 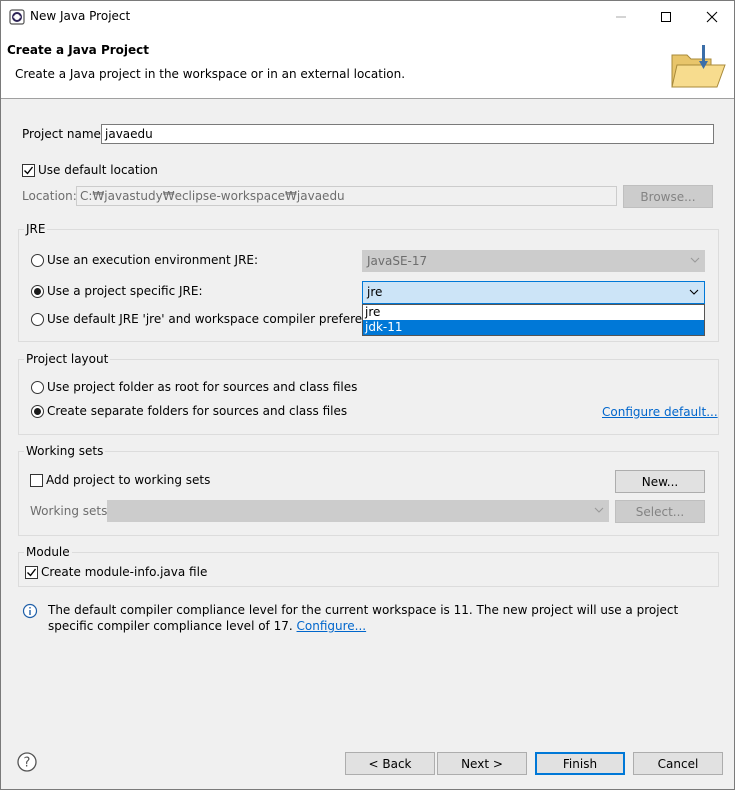 What do you see at coordinates (49, 196) in the screenshot?
I see `location-label: Location:` at bounding box center [49, 196].